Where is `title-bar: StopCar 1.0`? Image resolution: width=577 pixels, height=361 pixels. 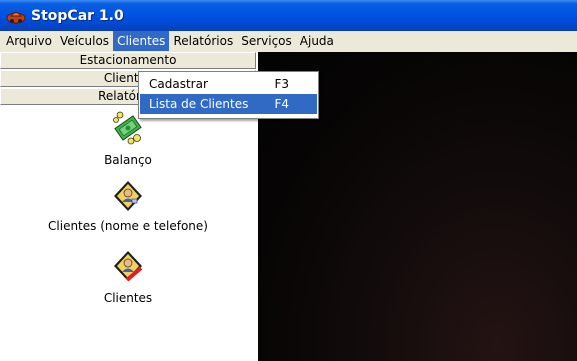
title-bar: StopCar 1.0 is located at coordinates (288, 15).